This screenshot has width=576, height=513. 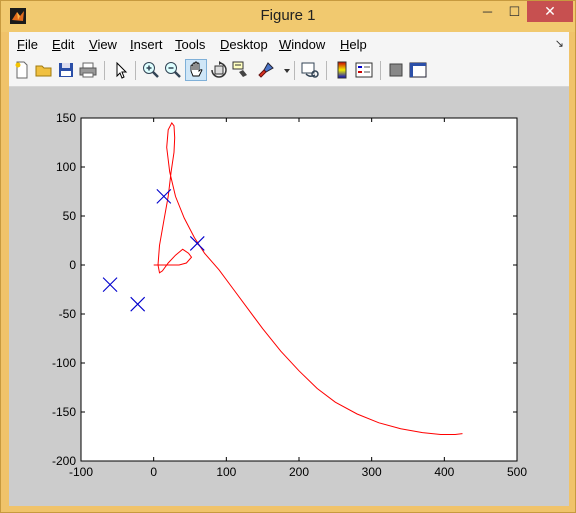 What do you see at coordinates (396, 70) in the screenshot?
I see `hide-plot-tools-icon` at bounding box center [396, 70].